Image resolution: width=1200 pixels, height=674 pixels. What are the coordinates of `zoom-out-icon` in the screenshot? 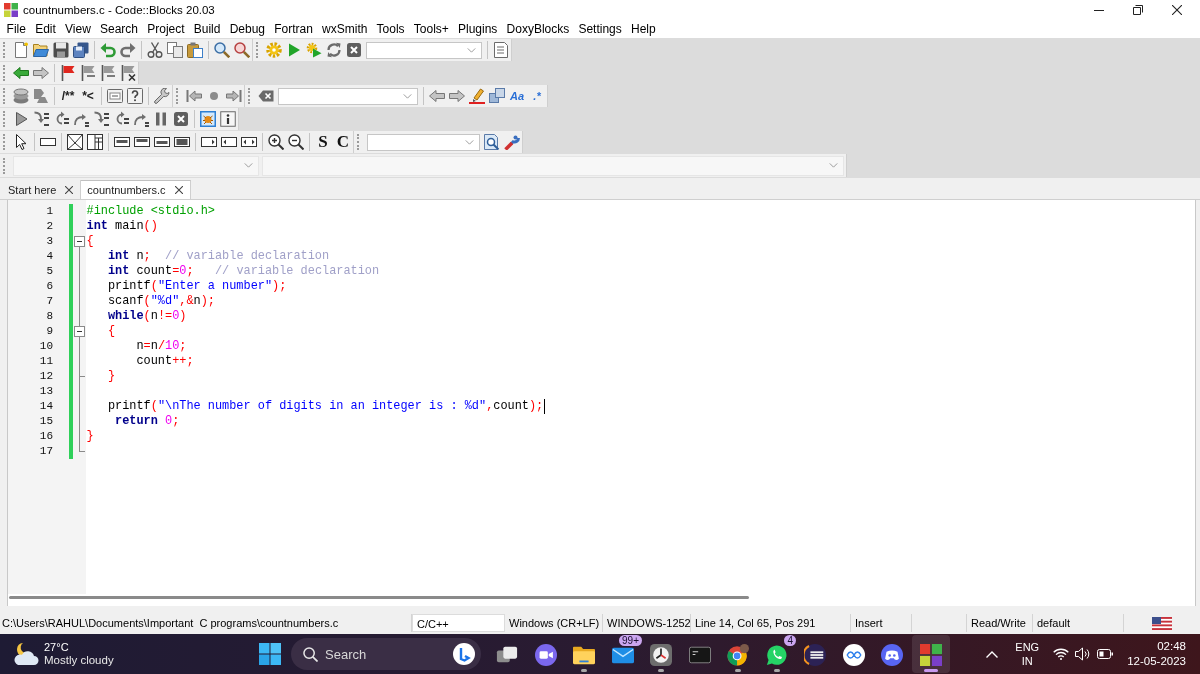 It's located at (296, 142).